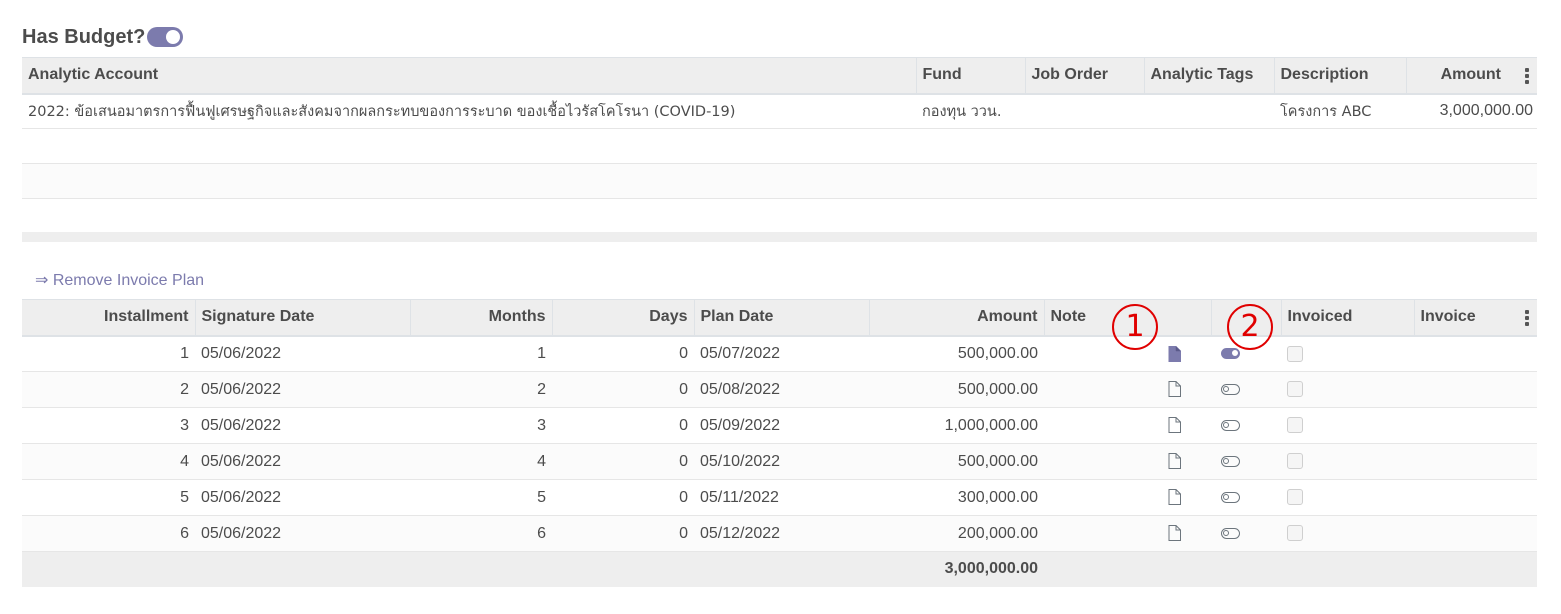  I want to click on col-analytic-tags: Analytic Tags, so click(1208, 76).